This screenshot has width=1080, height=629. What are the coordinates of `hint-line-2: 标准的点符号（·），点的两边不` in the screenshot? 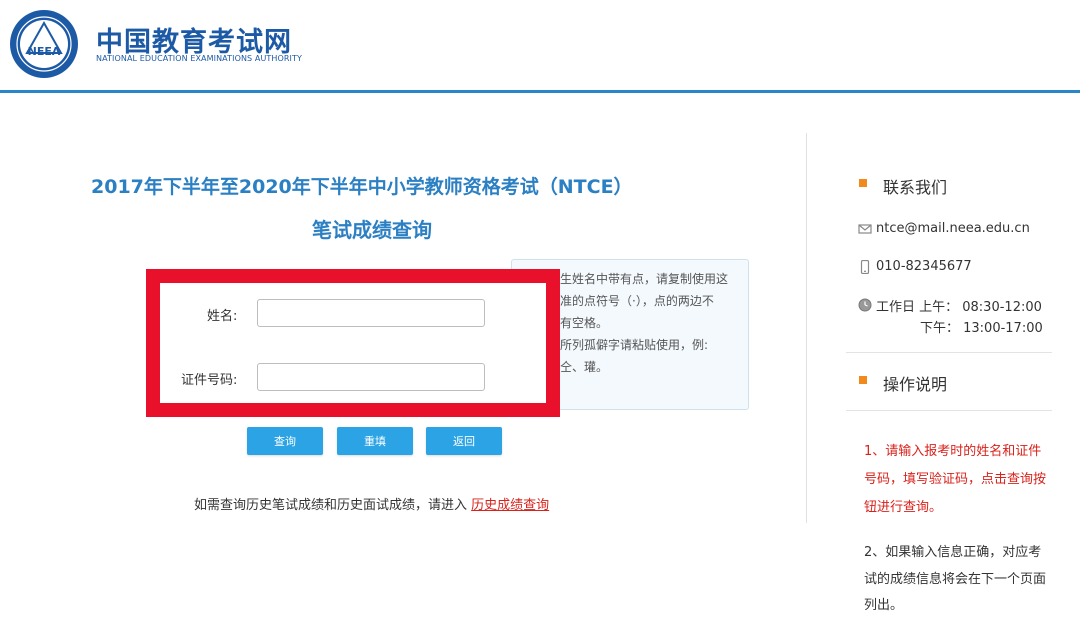 It's located at (631, 301).